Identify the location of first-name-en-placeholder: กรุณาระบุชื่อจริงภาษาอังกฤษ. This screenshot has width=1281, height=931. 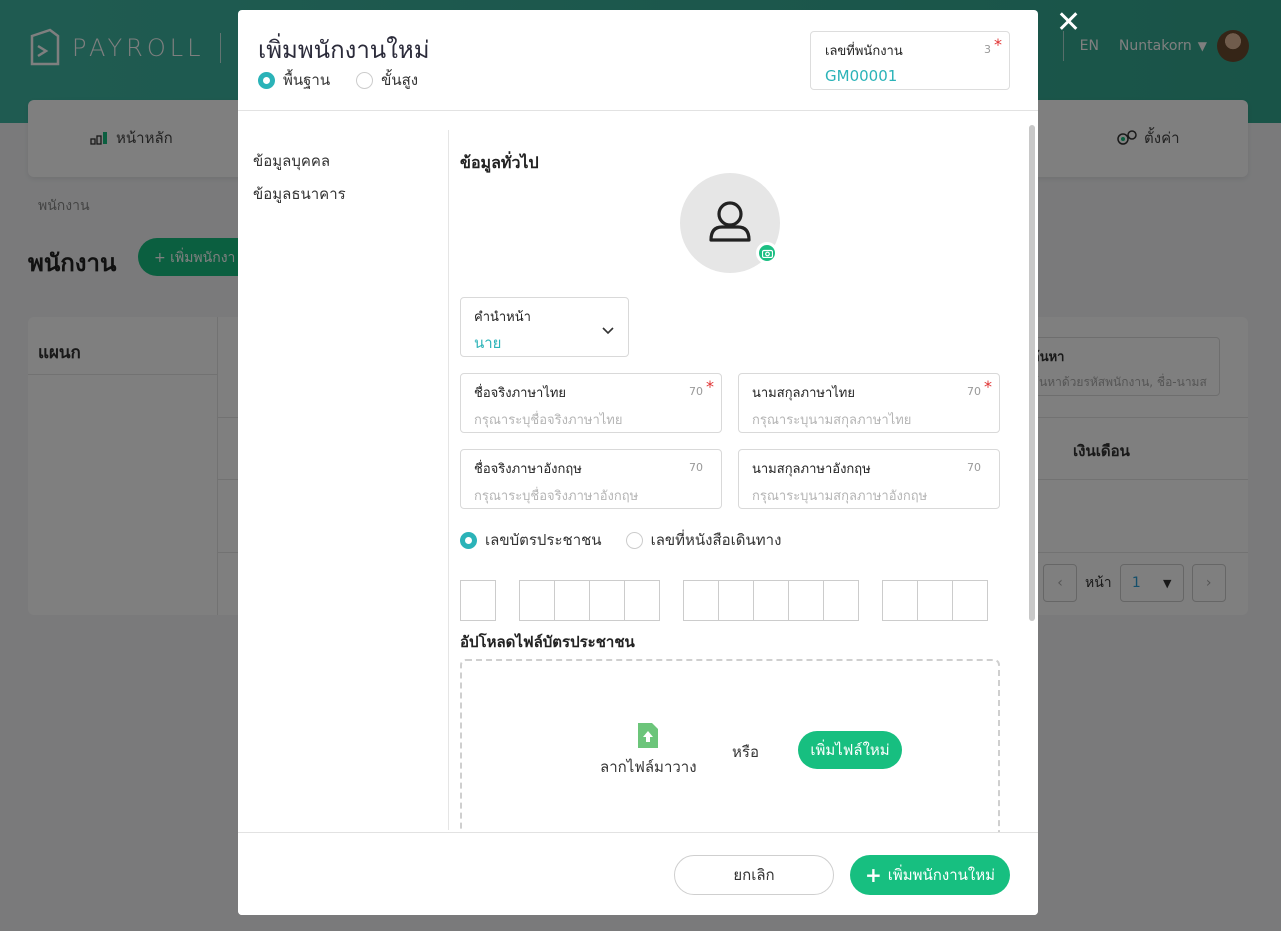
(556, 496).